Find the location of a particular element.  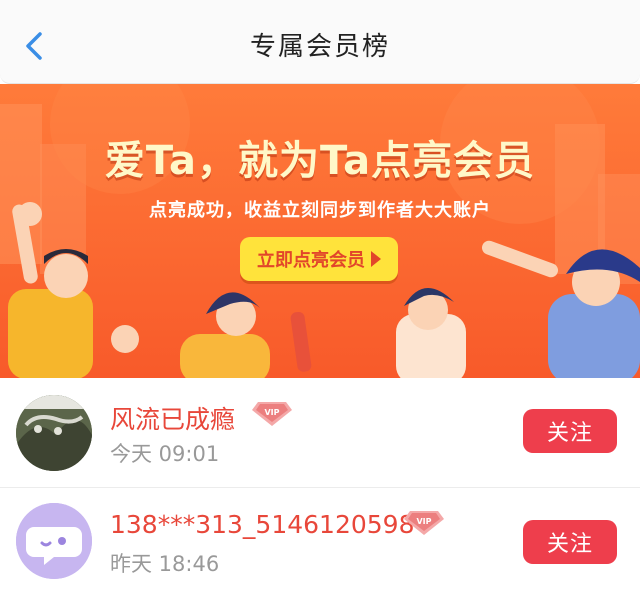

avatar-photo is located at coordinates (54, 433).